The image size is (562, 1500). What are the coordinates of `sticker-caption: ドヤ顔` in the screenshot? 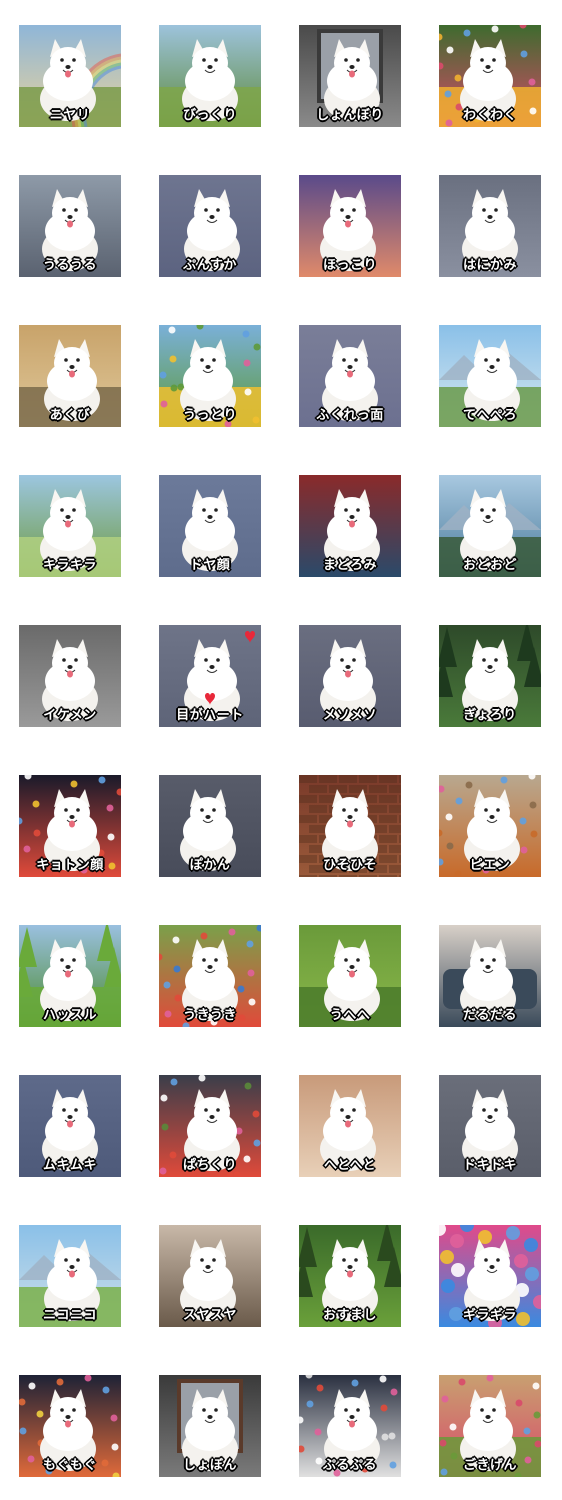 It's located at (210, 565).